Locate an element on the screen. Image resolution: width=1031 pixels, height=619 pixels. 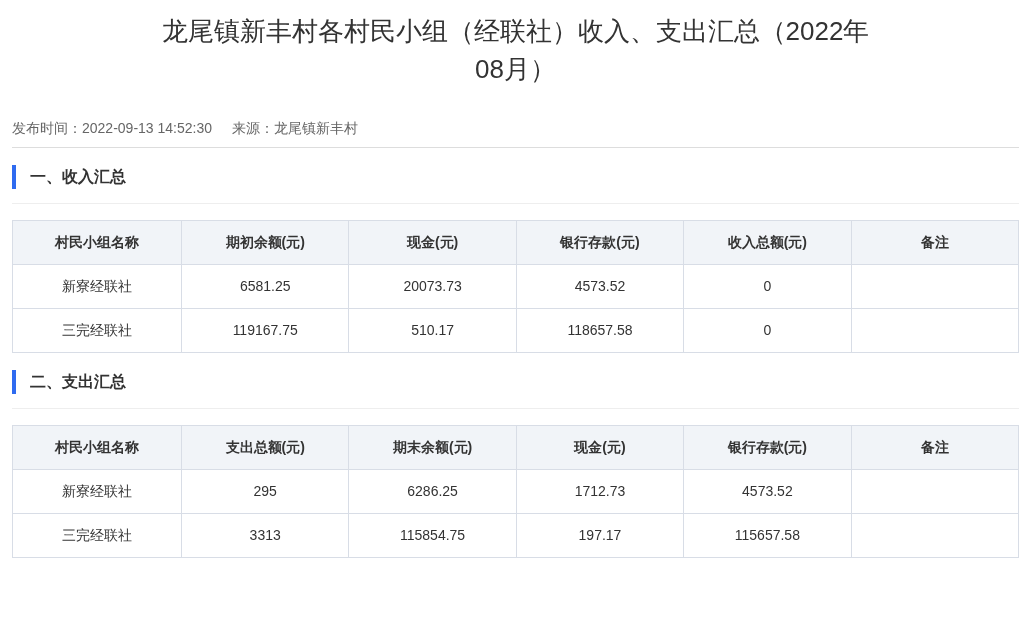
column-header: 期初余额(元) is located at coordinates (265, 242).